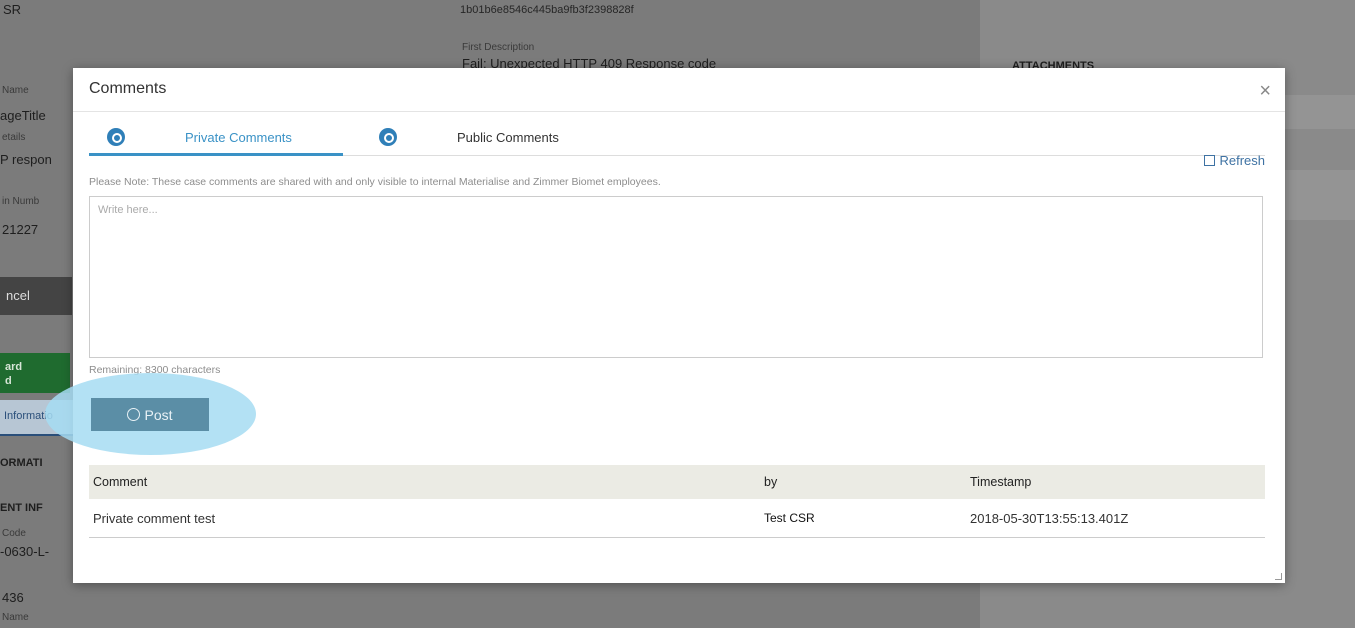  Describe the element at coordinates (20, 229) in the screenshot. I see `bg-text: 21227` at that location.